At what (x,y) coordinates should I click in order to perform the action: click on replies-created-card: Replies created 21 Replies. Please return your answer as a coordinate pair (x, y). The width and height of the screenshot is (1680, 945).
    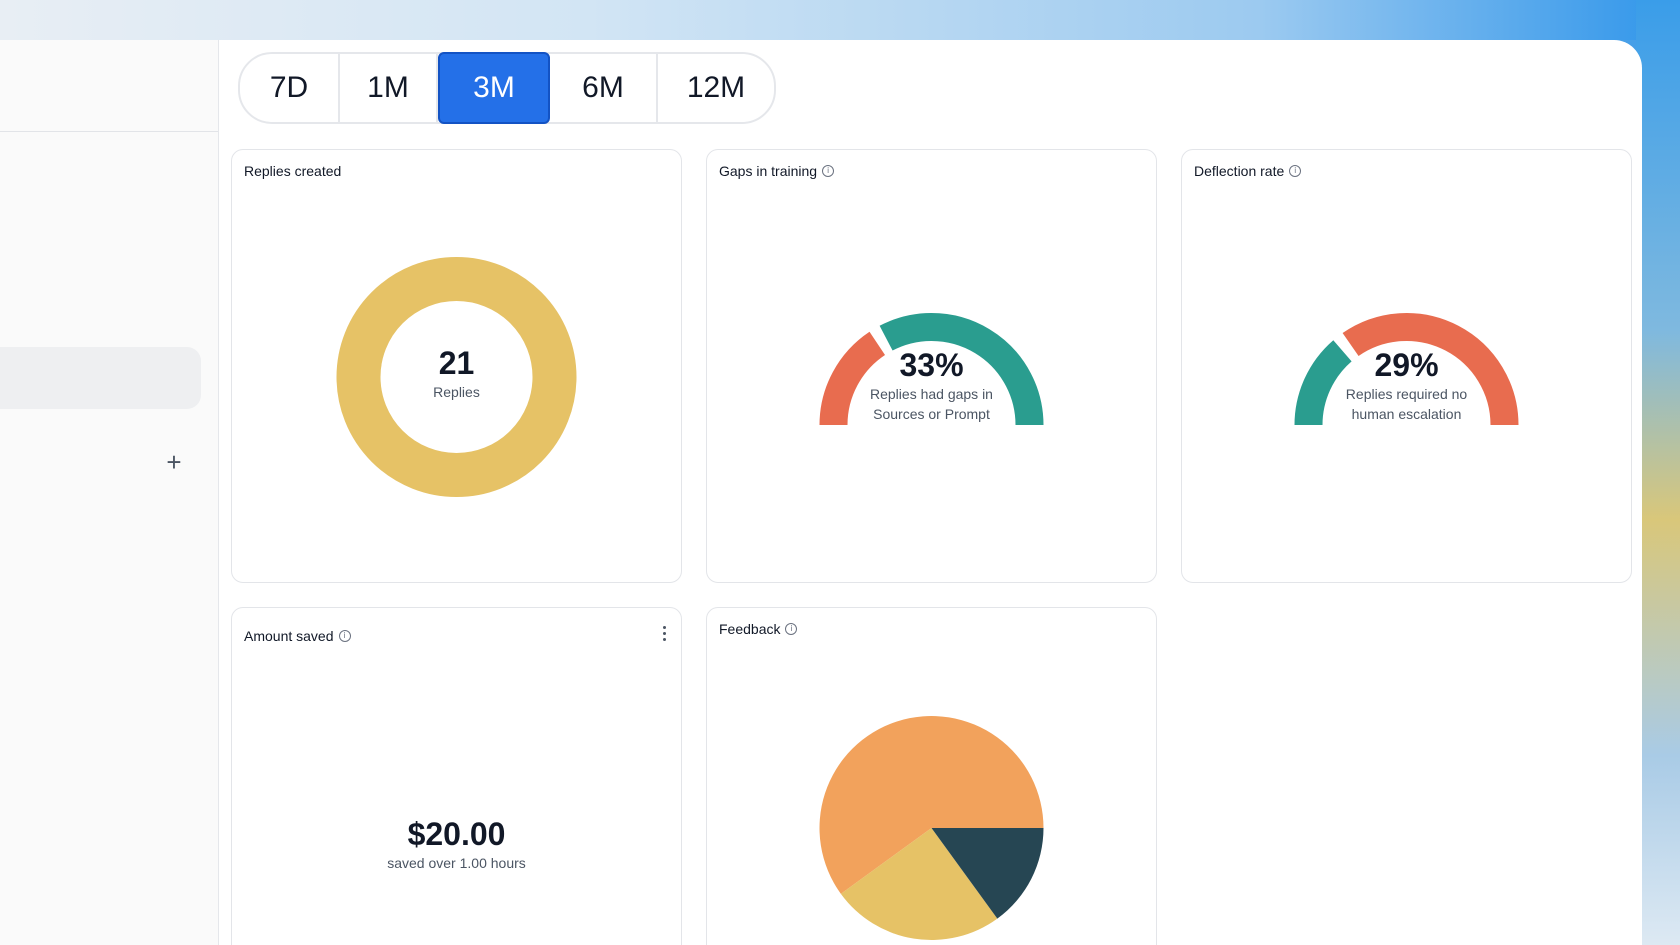
    Looking at the image, I should click on (456, 366).